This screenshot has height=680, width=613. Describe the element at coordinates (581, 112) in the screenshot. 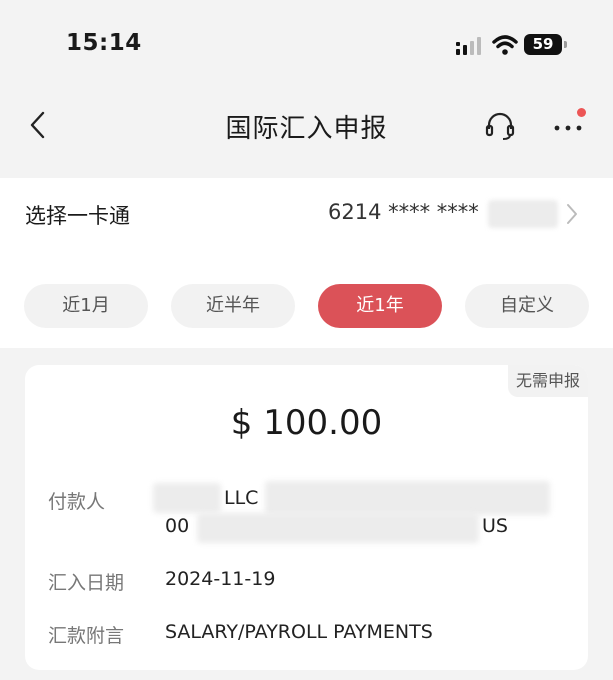

I see `notification-dot` at that location.